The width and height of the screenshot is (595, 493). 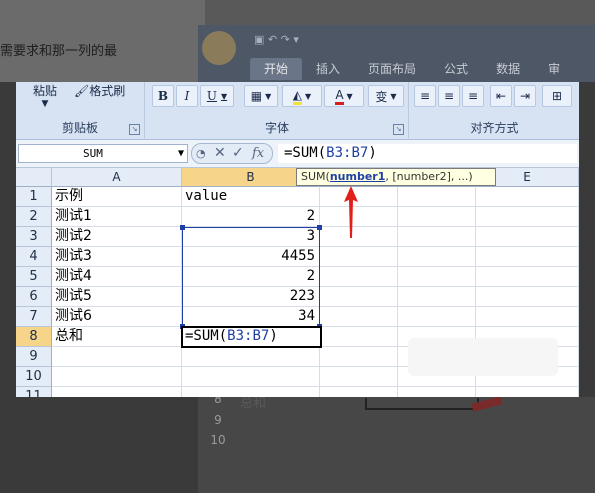 I want to click on tab-formulas: 公式, so click(x=456, y=69).